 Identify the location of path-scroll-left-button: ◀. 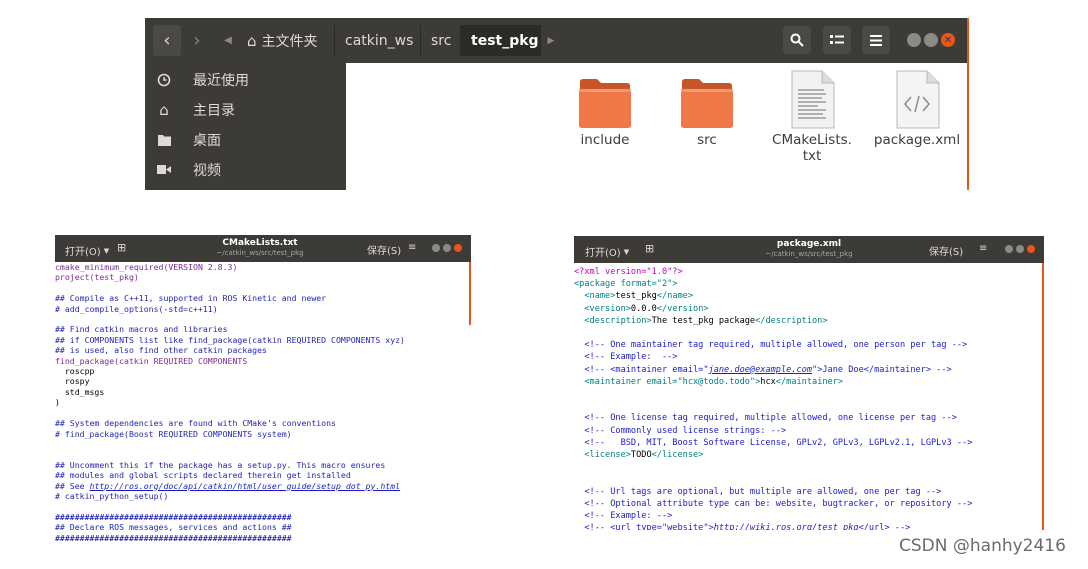
(228, 40).